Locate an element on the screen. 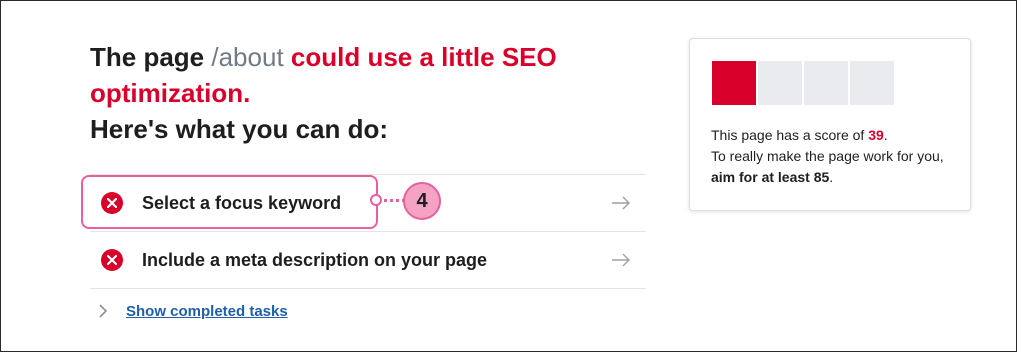 The width and height of the screenshot is (1017, 352). x-circle-icon is located at coordinates (112, 260).